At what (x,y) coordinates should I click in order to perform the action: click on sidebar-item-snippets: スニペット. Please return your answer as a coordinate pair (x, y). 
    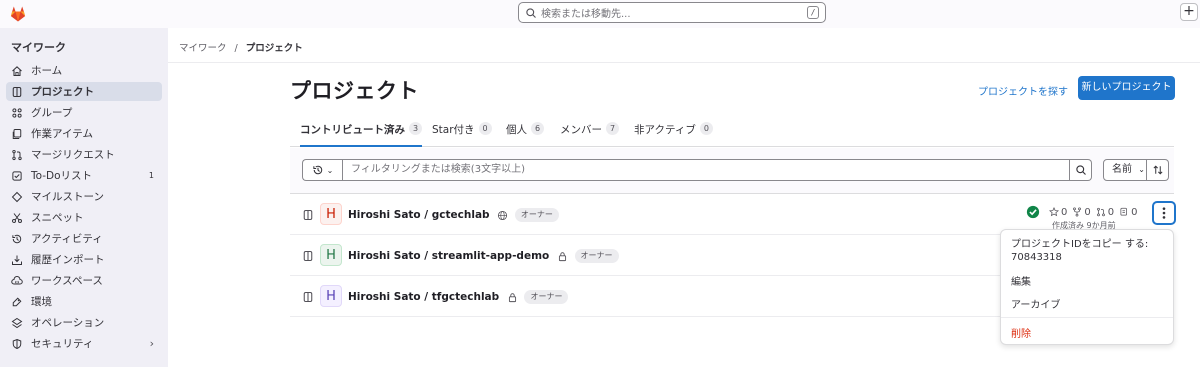
    Looking at the image, I should click on (84, 217).